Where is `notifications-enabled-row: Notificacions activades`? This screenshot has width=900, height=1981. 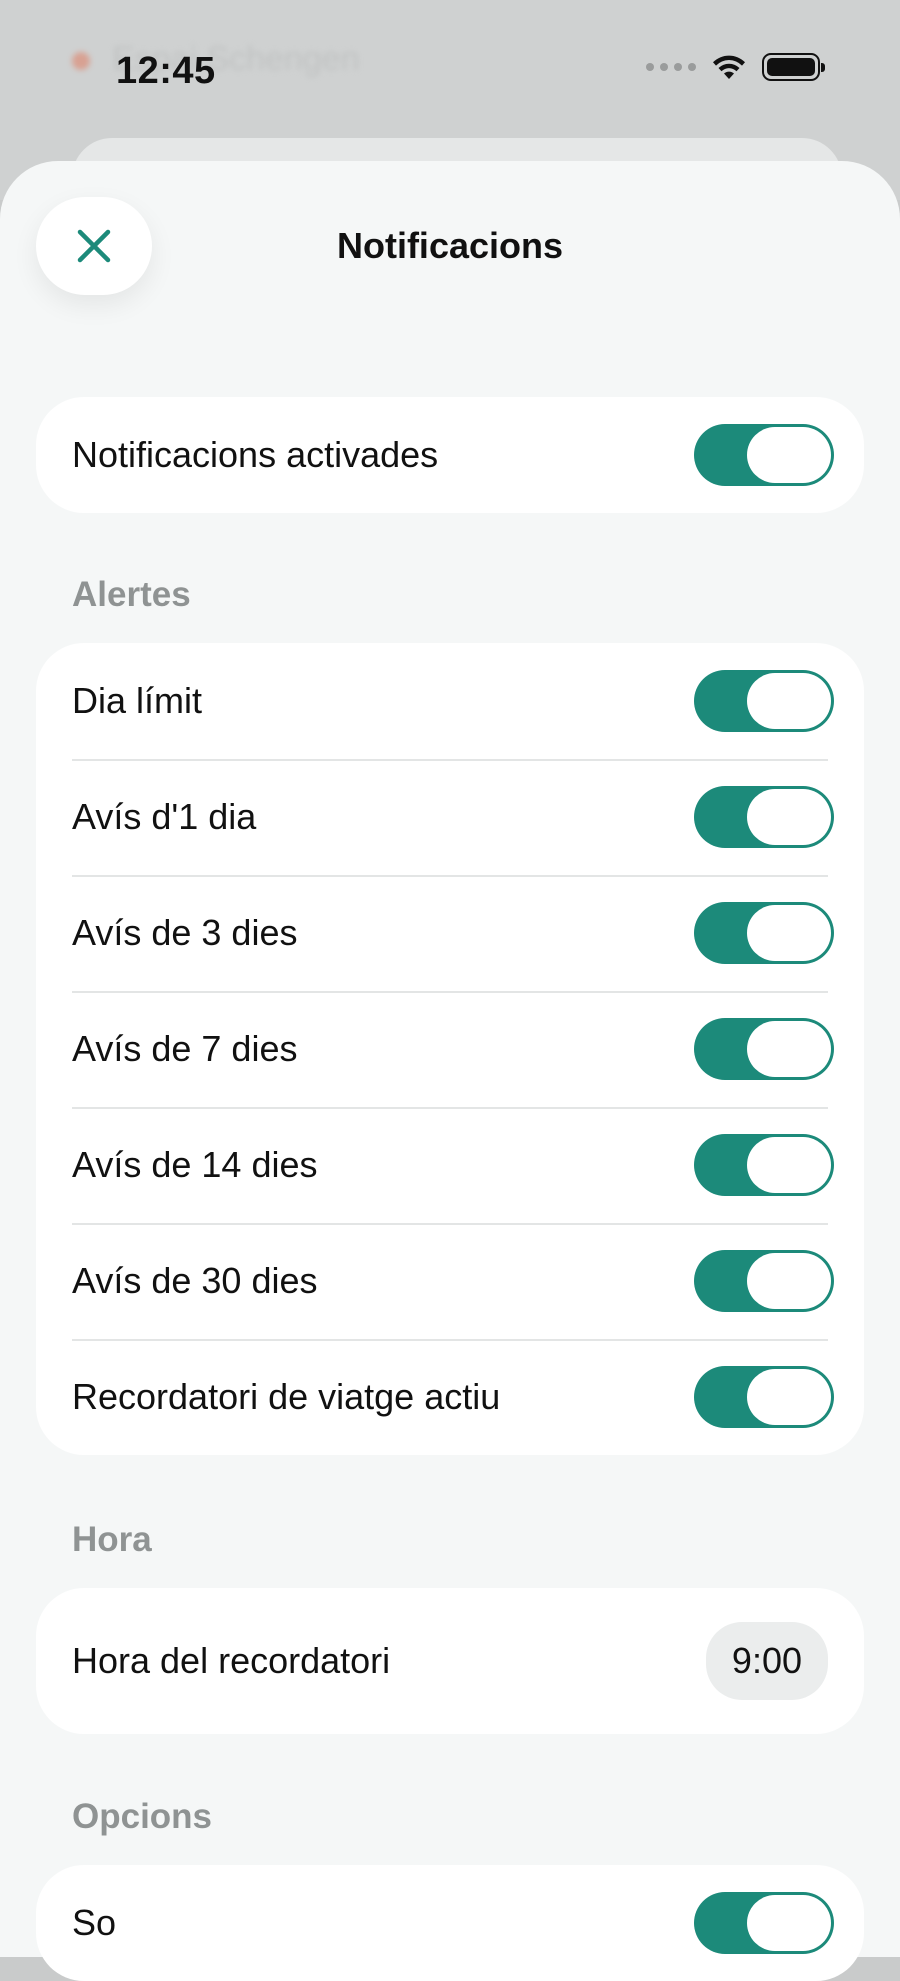
notifications-enabled-row: Notificacions activades is located at coordinates (450, 455).